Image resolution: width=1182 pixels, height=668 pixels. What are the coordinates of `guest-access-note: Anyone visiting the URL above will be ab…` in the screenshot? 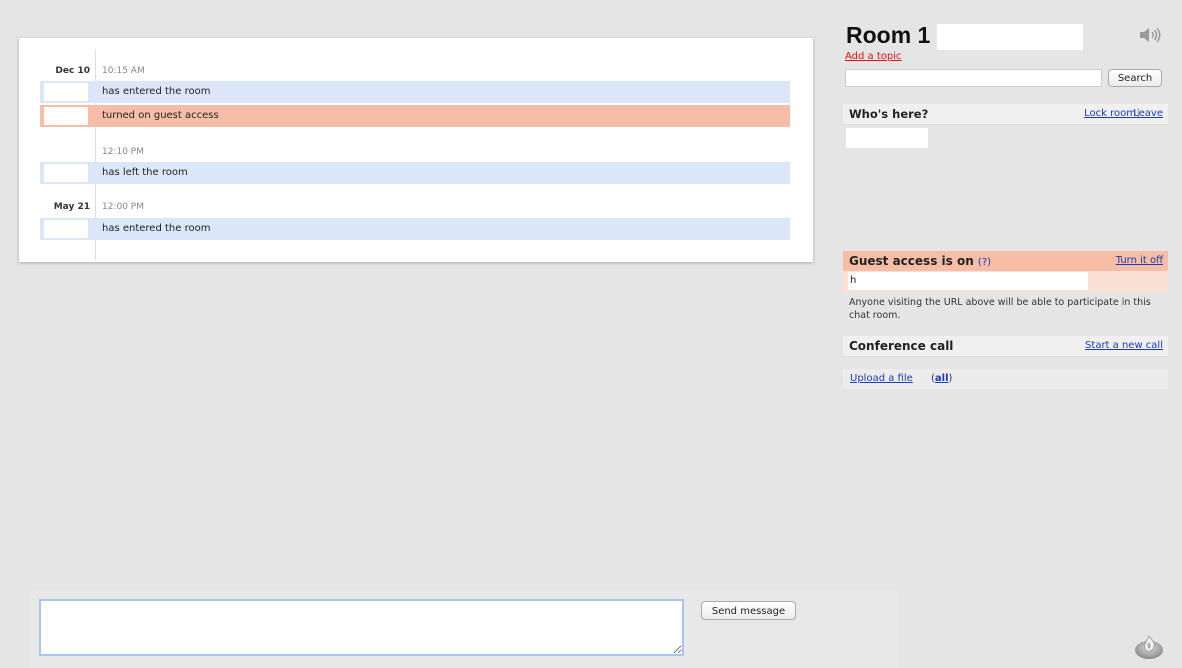 It's located at (1000, 309).